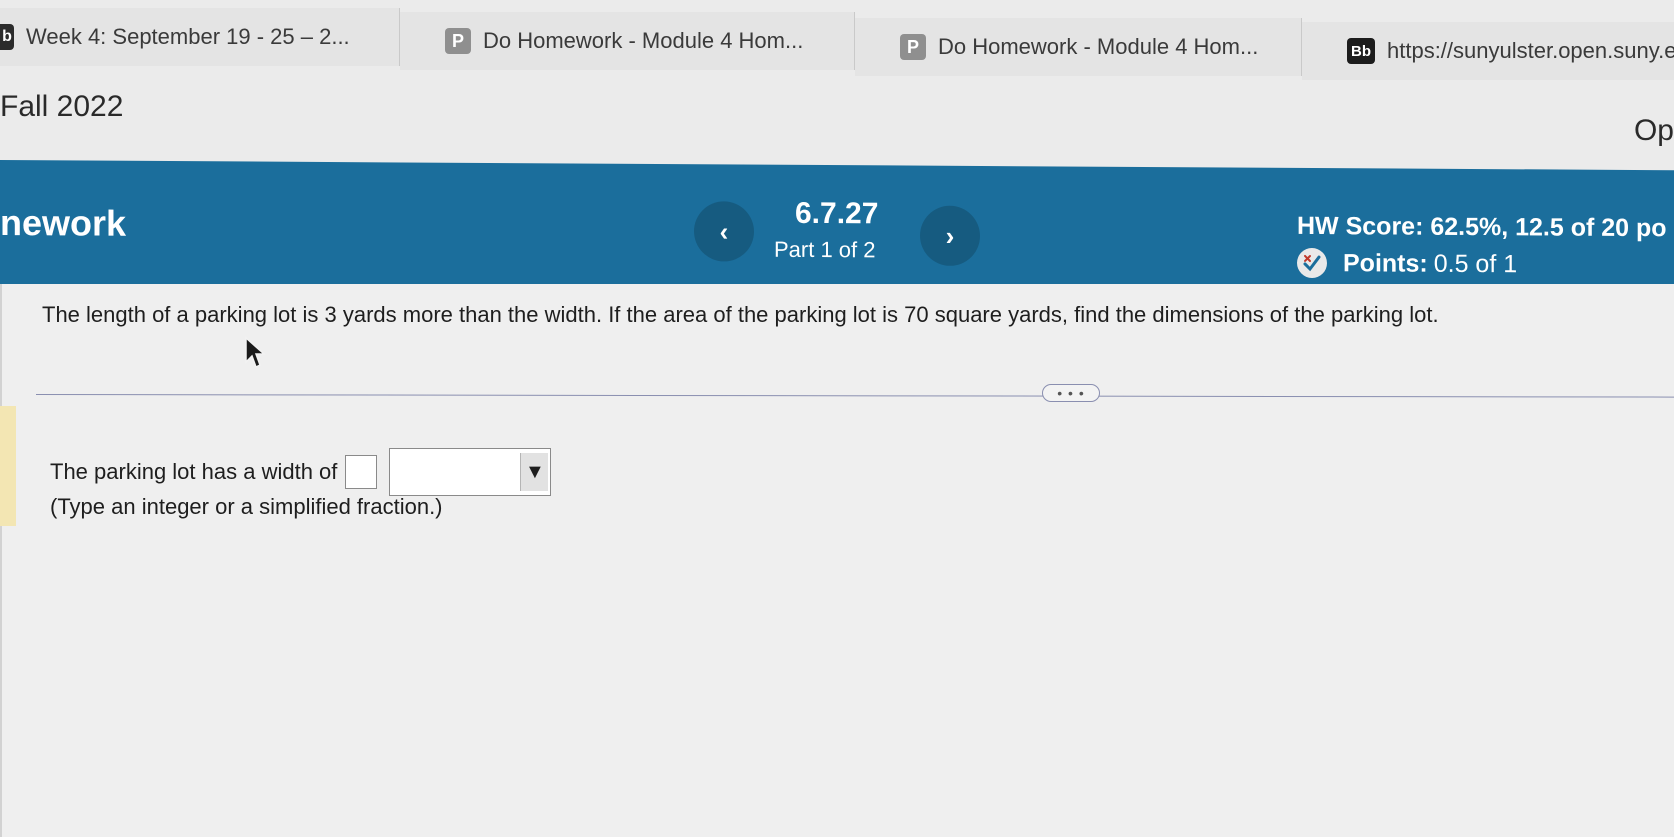 This screenshot has height=837, width=1674. I want to click on partial-credit-icon, so click(1312, 263).